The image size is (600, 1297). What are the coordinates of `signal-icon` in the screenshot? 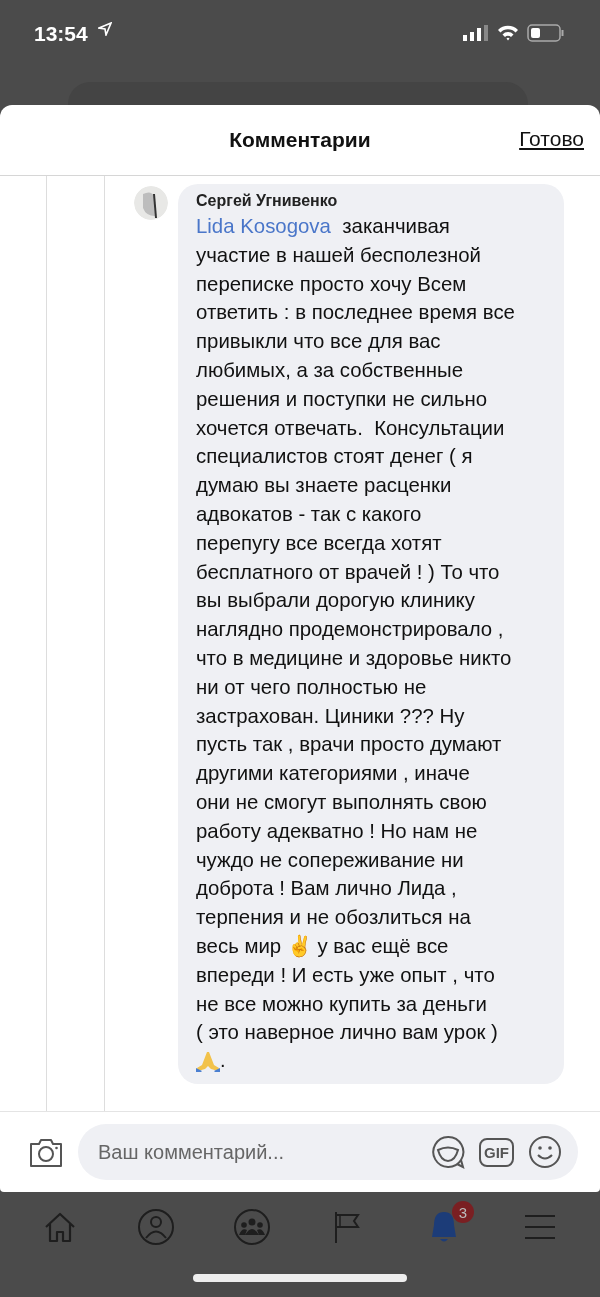 It's located at (476, 33).